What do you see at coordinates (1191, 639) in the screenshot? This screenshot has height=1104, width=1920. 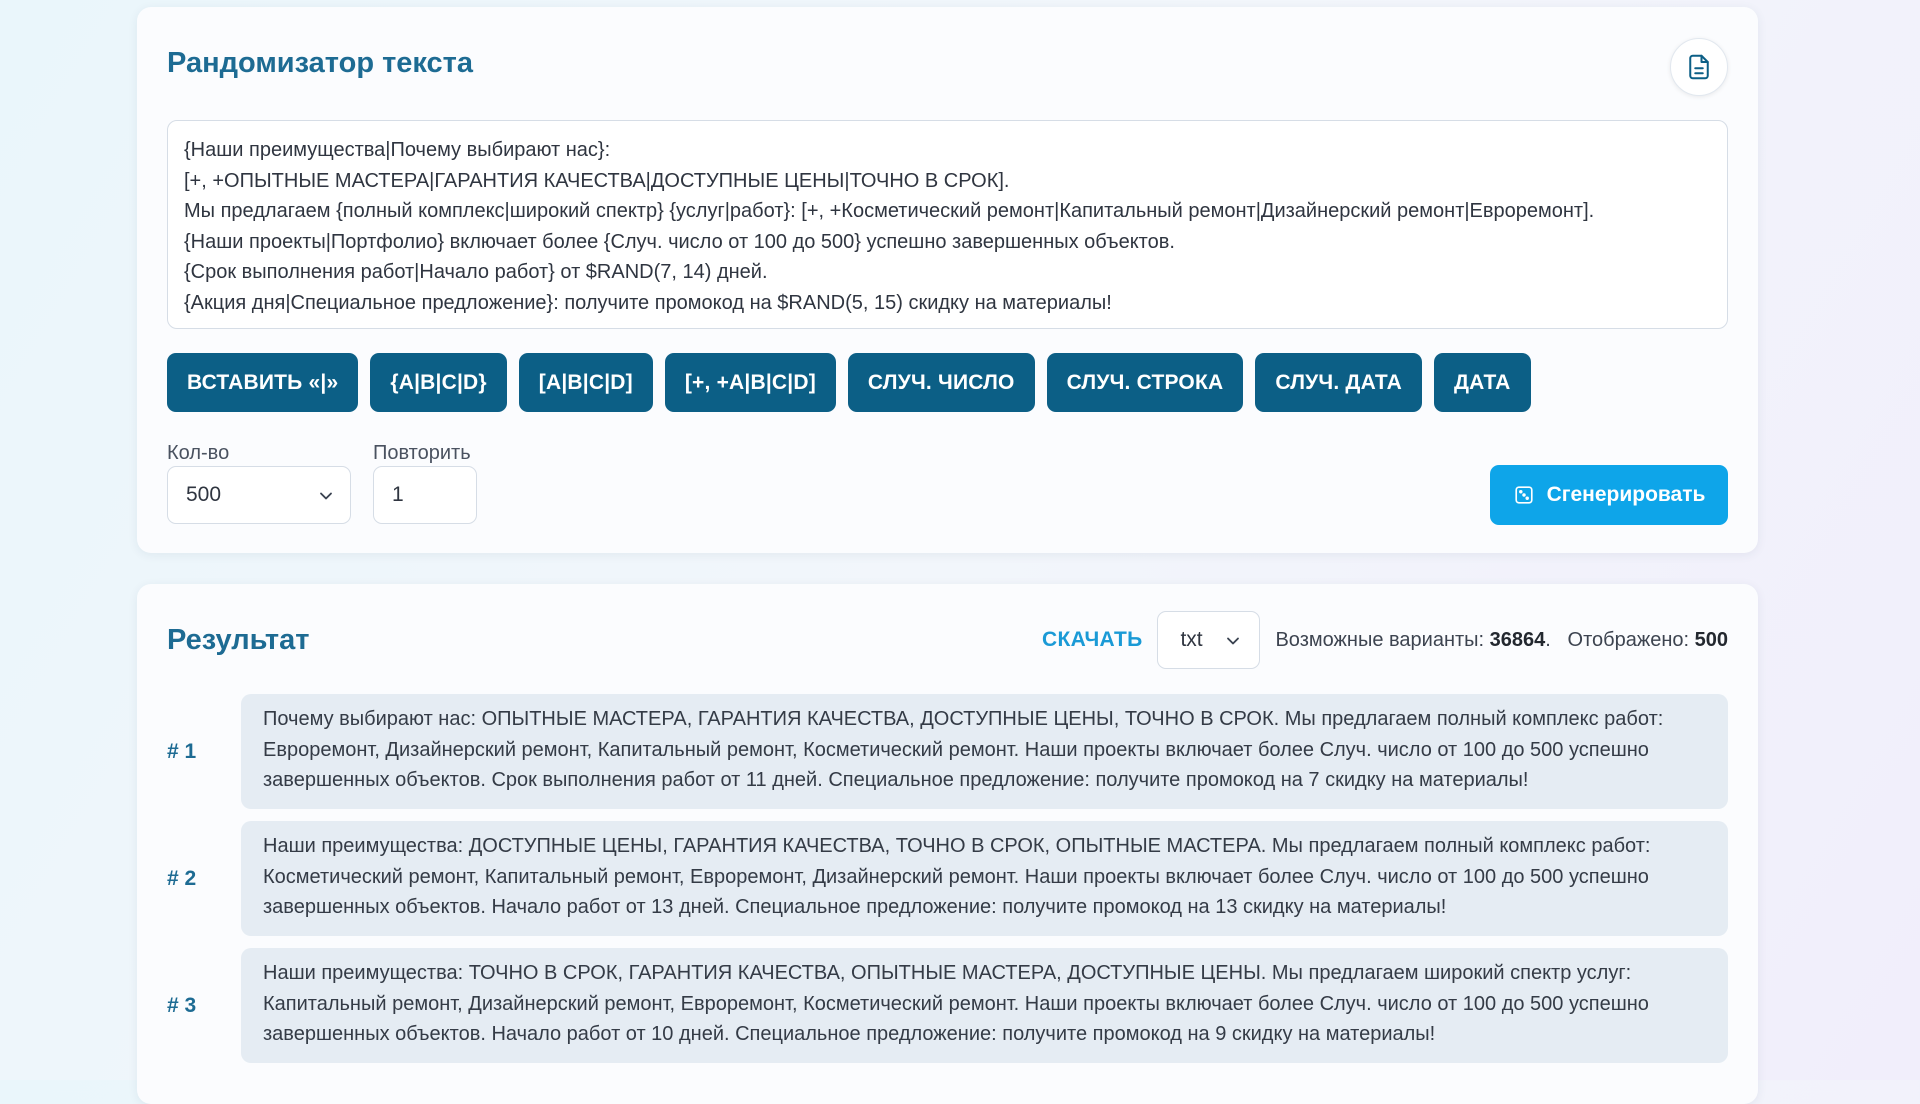 I see `format-value: txt` at bounding box center [1191, 639].